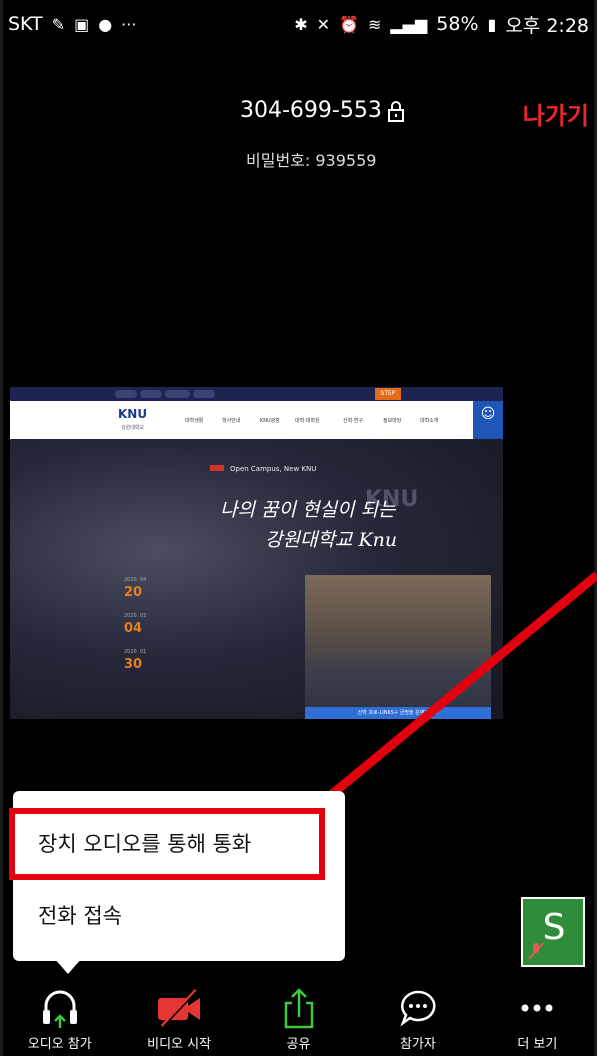 This screenshot has height=1056, width=597. I want to click on site-logo-sub: 강원대학교, so click(133, 428).